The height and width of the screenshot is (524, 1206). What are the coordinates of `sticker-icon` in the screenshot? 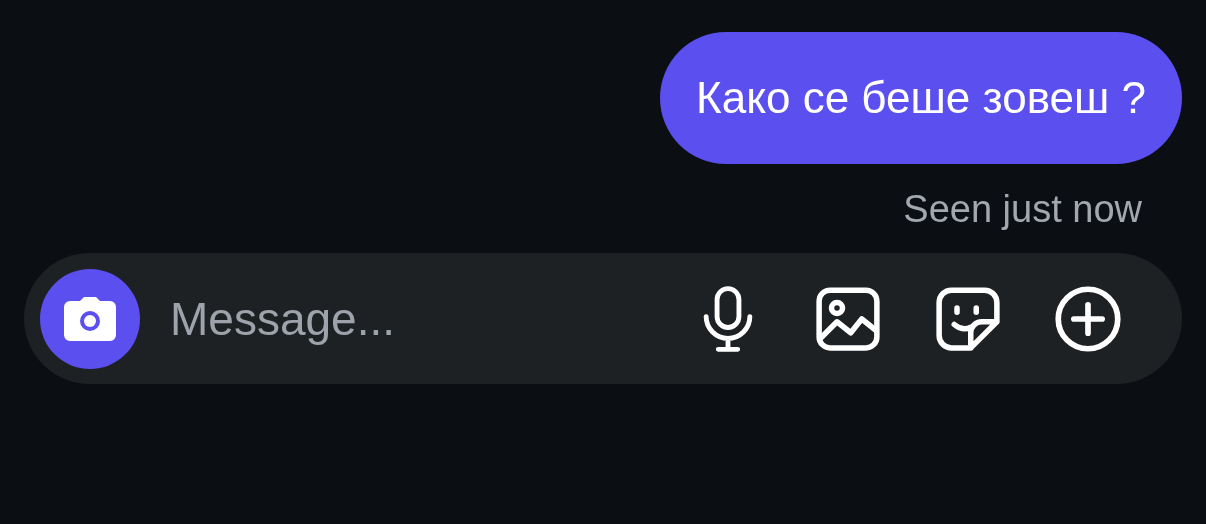 It's located at (968, 318).